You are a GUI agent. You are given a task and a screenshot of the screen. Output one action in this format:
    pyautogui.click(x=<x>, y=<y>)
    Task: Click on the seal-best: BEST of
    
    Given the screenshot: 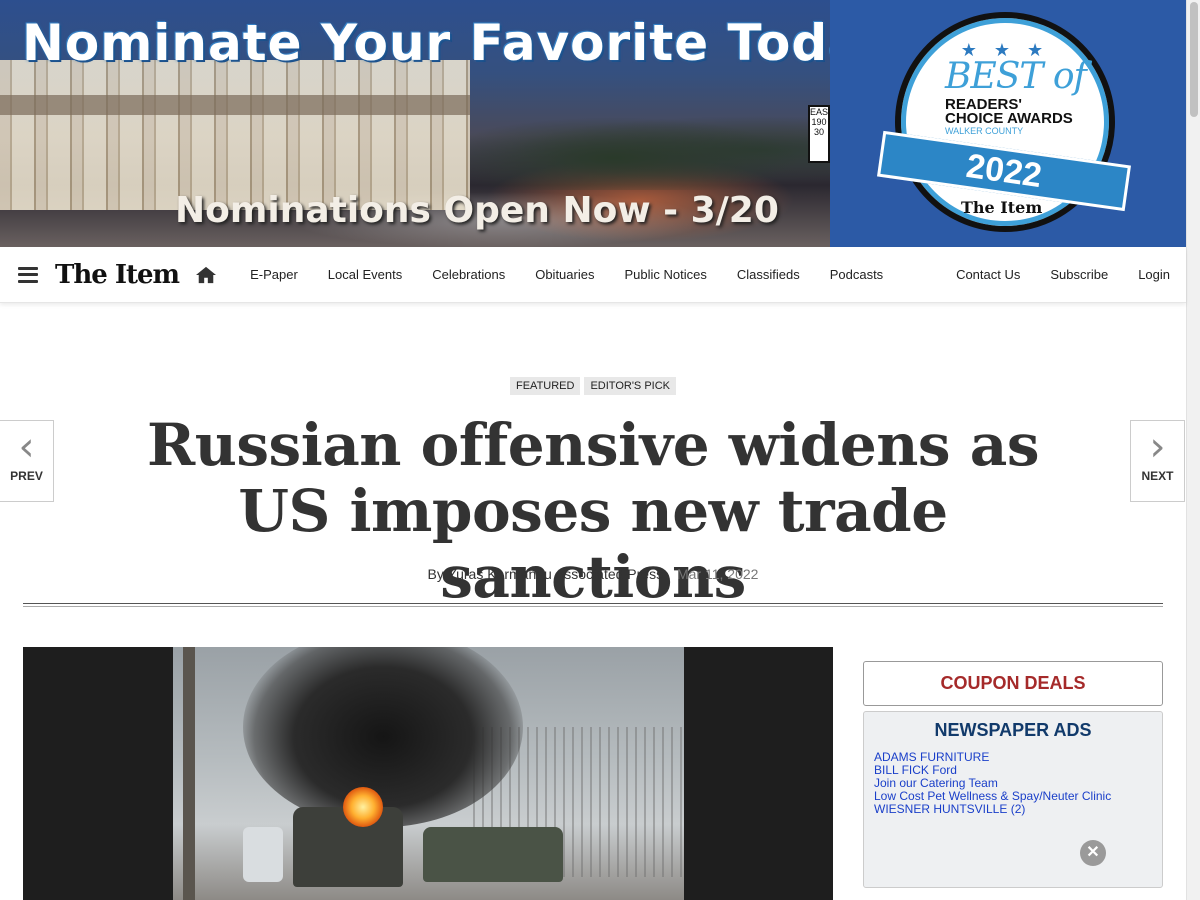 What is the action you would take?
    pyautogui.click(x=1016, y=76)
    